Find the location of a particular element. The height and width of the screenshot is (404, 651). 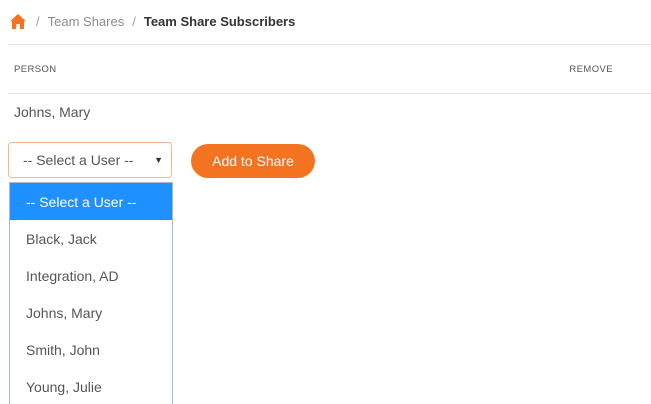

remove-column-header: REMOVE is located at coordinates (591, 69).